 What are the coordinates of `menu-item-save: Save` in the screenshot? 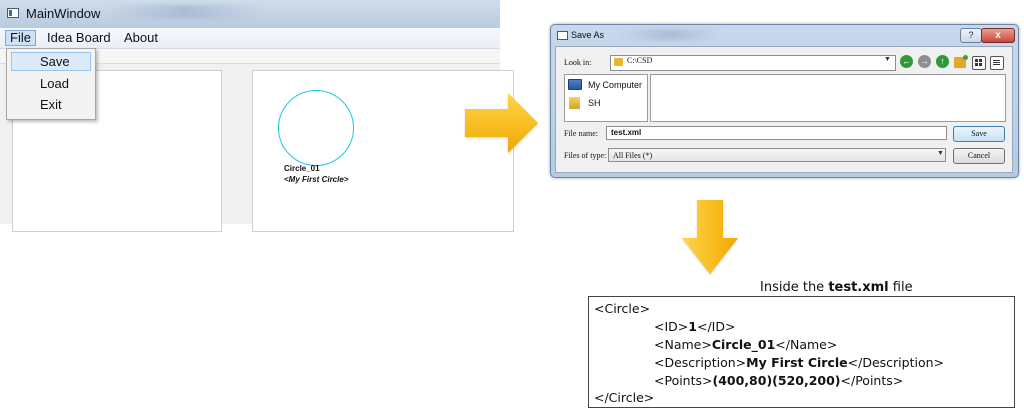 It's located at (51, 61).